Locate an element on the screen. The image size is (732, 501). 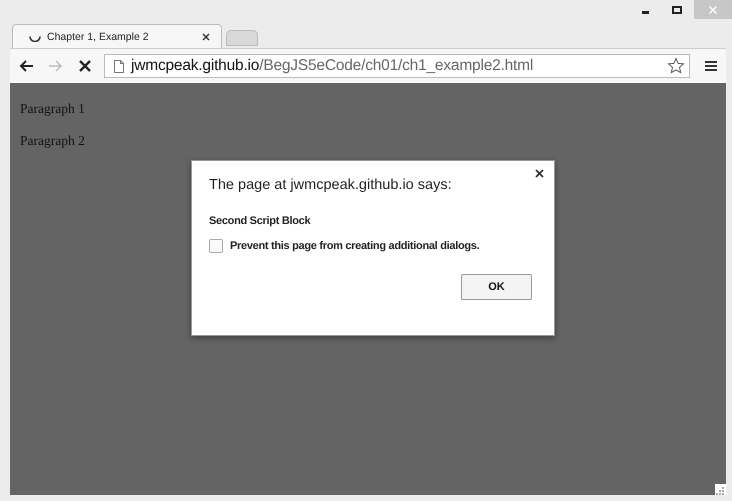
resize-grip-icon is located at coordinates (720, 489).